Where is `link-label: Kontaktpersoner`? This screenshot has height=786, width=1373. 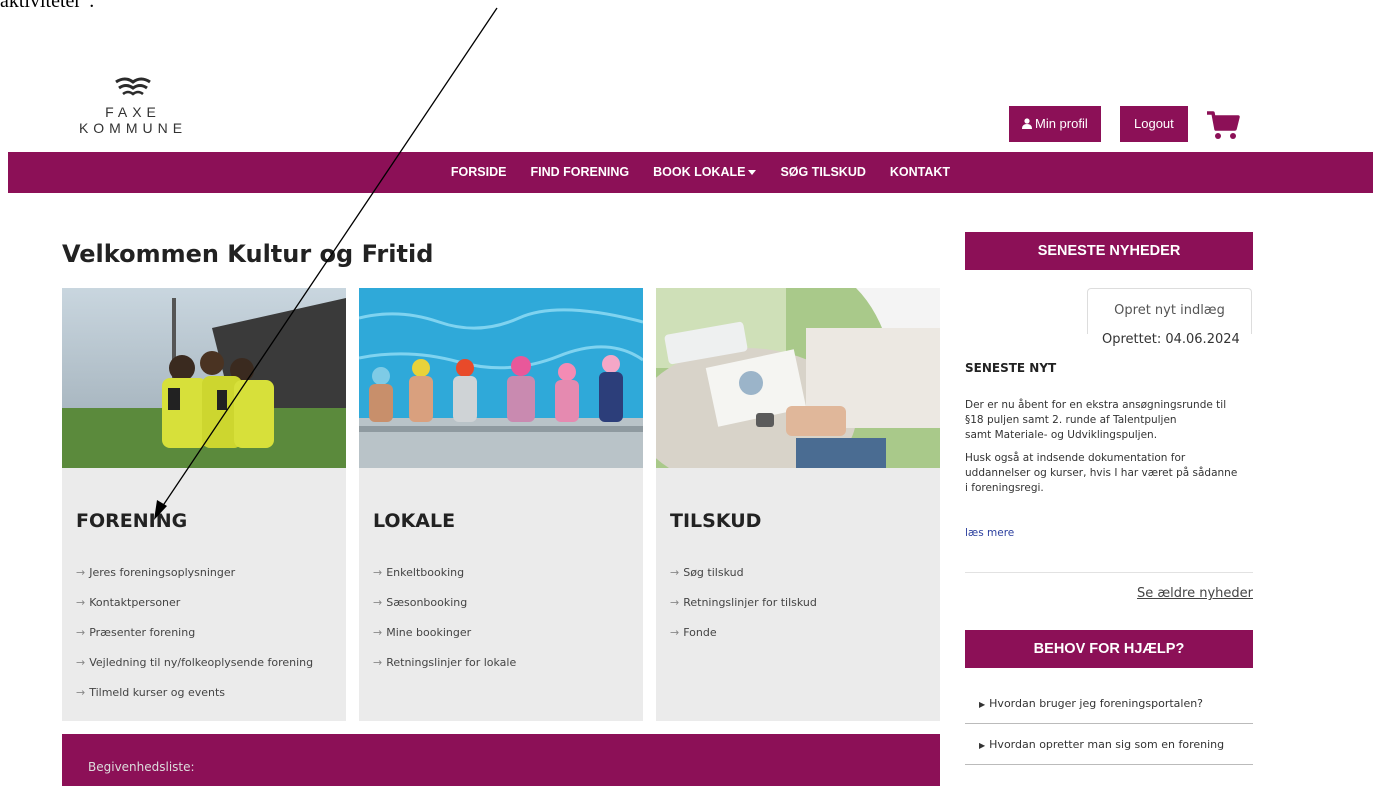
link-label: Kontaktpersoner is located at coordinates (135, 602).